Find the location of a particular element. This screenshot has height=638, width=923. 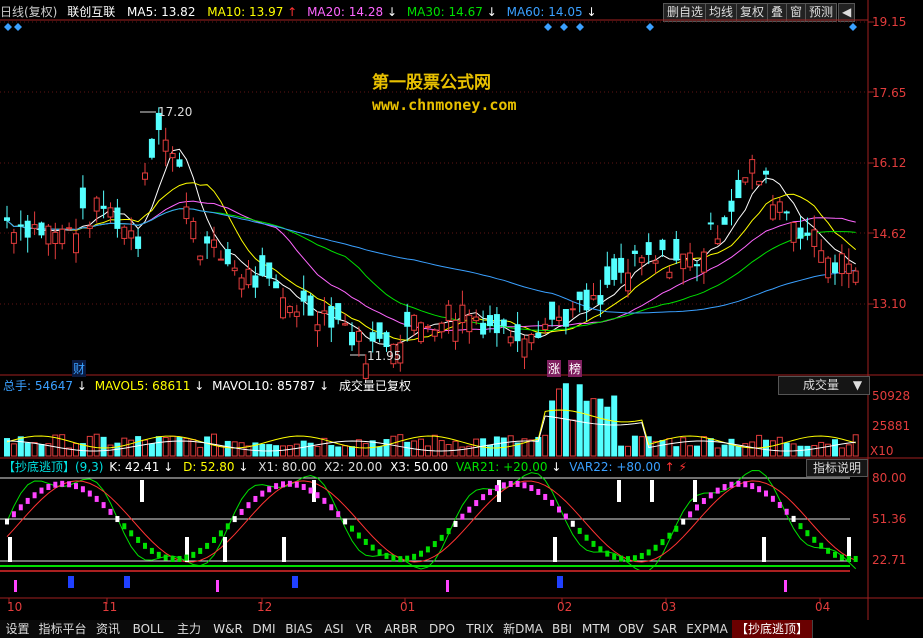

tab-5: W&R is located at coordinates (228, 629).